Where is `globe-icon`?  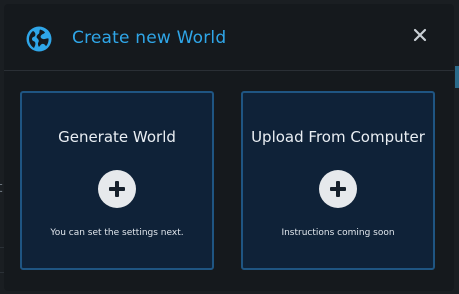 globe-icon is located at coordinates (39, 39).